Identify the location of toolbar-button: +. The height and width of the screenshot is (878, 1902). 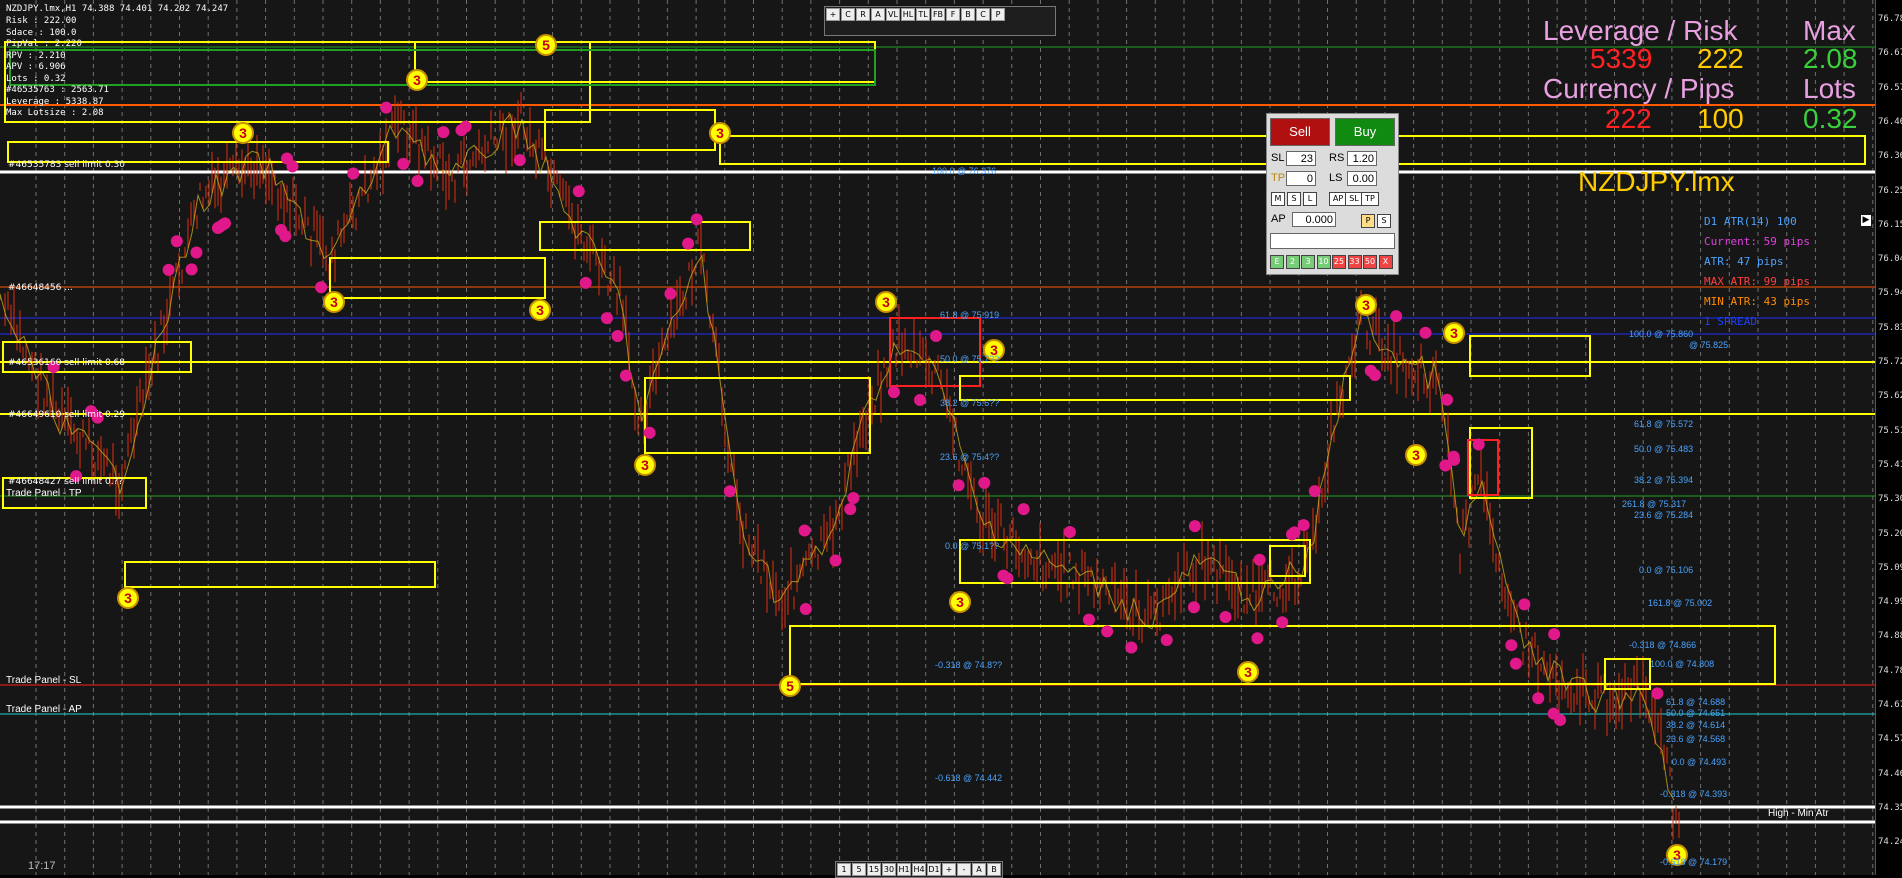
(833, 14).